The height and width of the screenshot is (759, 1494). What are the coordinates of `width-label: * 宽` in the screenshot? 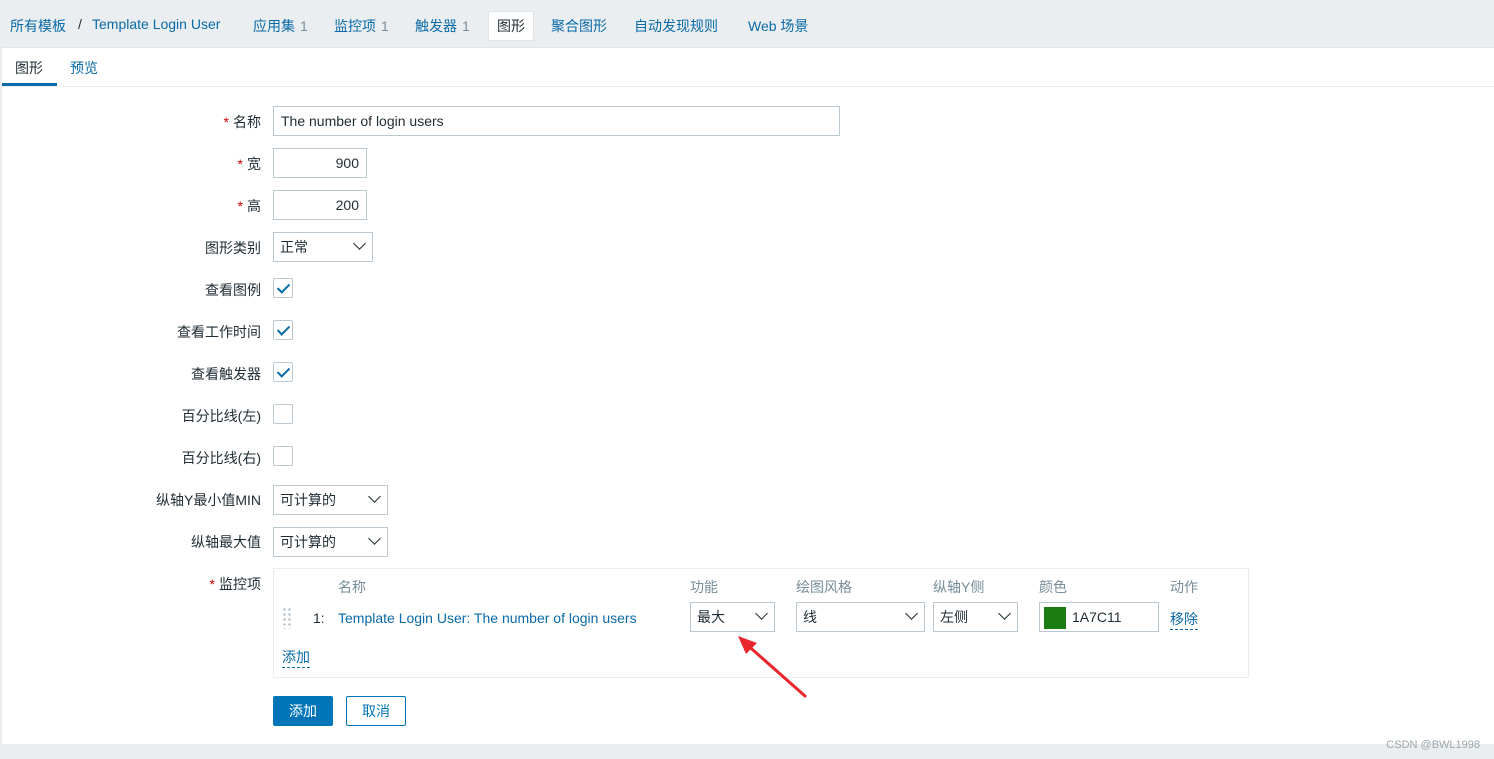 It's located at (249, 164).